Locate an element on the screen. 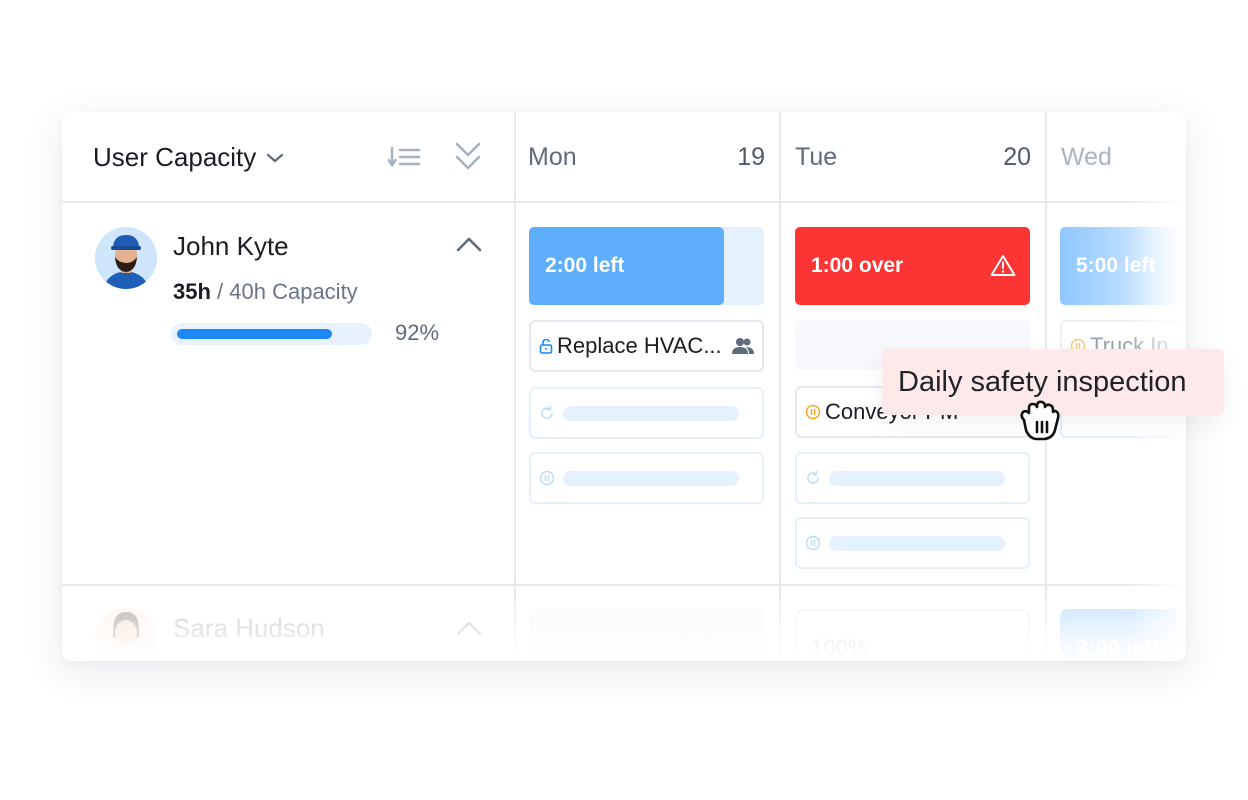  grab-cursor-icon is located at coordinates (1040, 420).